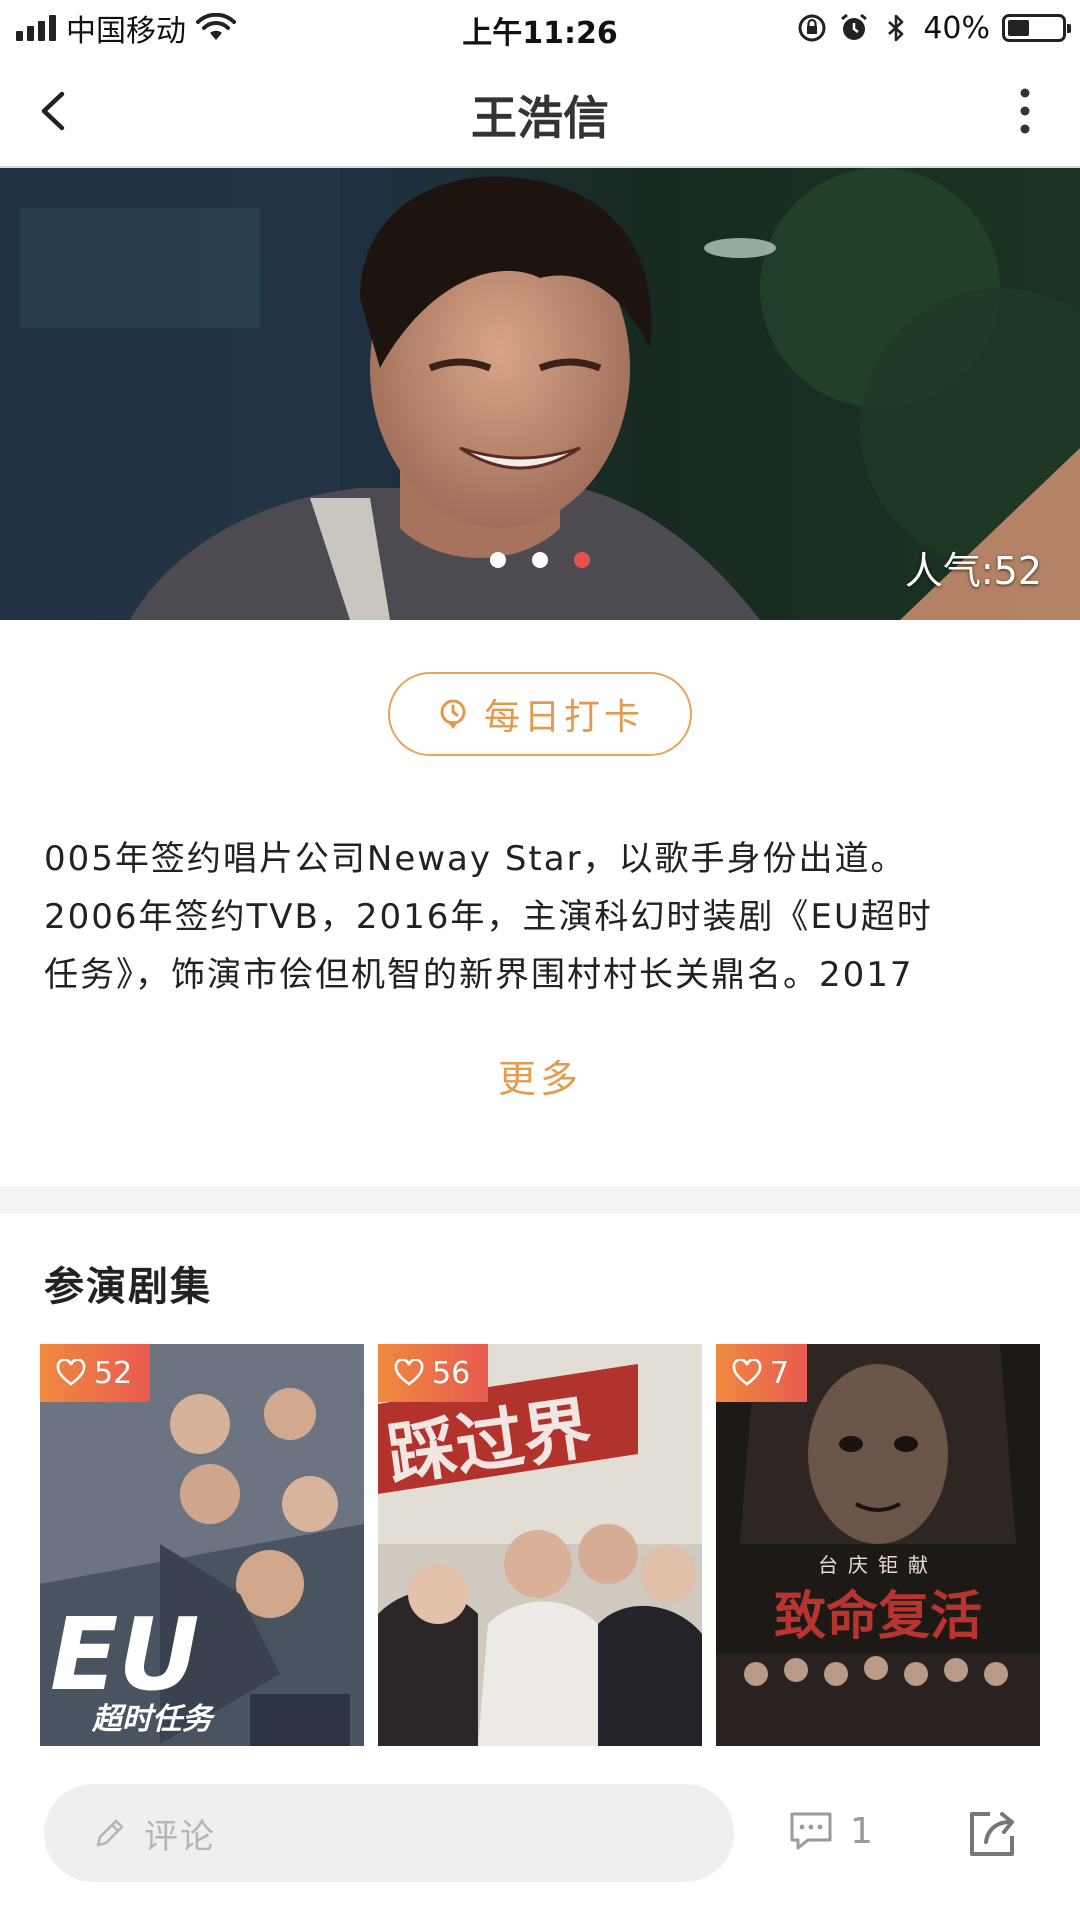 The image size is (1080, 1920). What do you see at coordinates (451, 1373) in the screenshot?
I see `likes-count: 56` at bounding box center [451, 1373].